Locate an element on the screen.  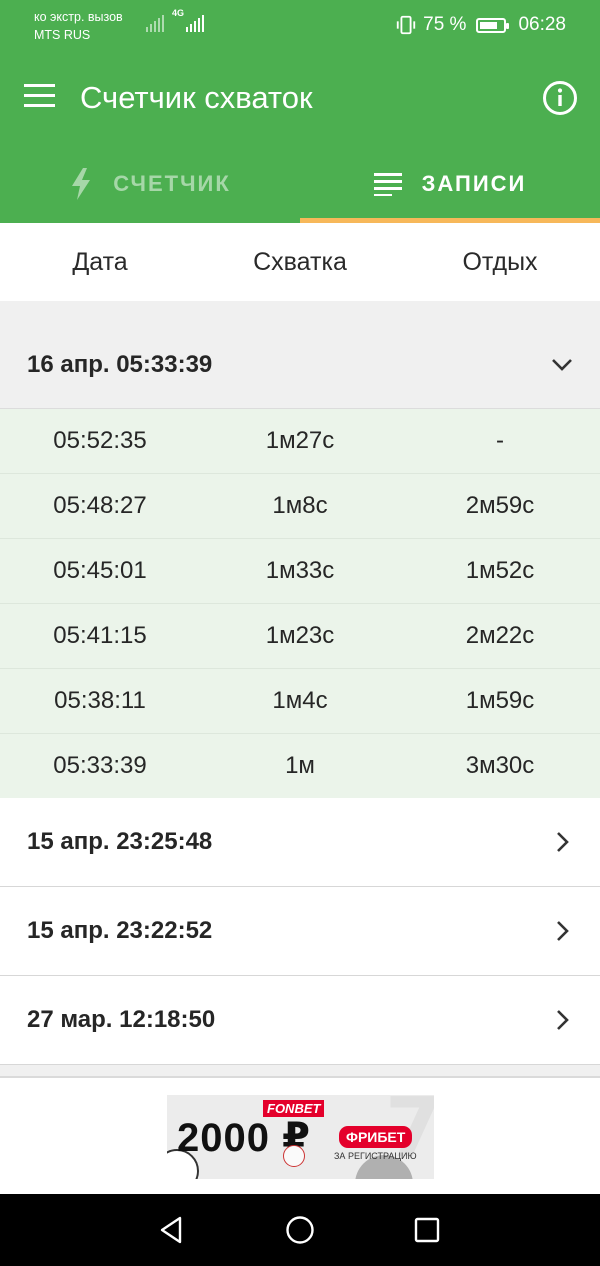
cell-contraction: 1м33с is located at coordinates (300, 570).